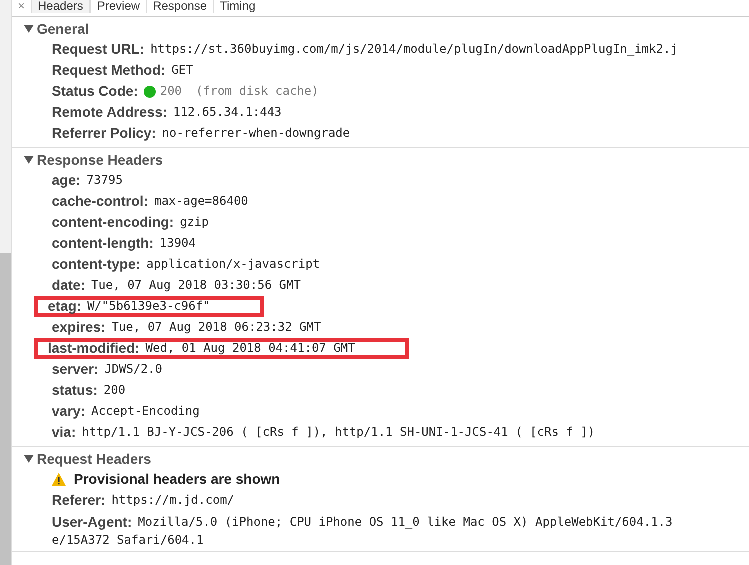  I want to click on tab: Headers, so click(60, 6).